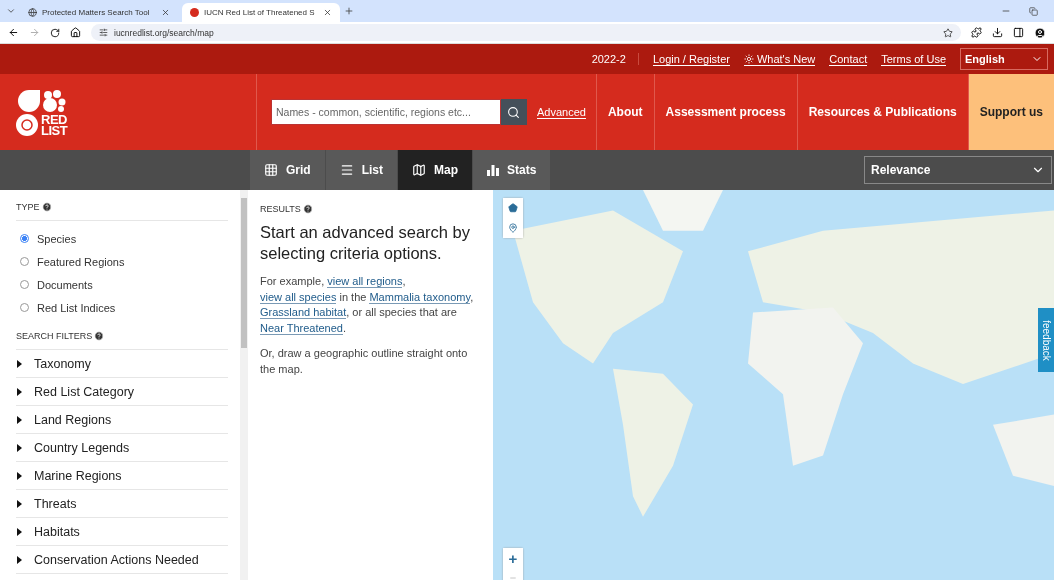  I want to click on top-link: What's New, so click(779, 59).